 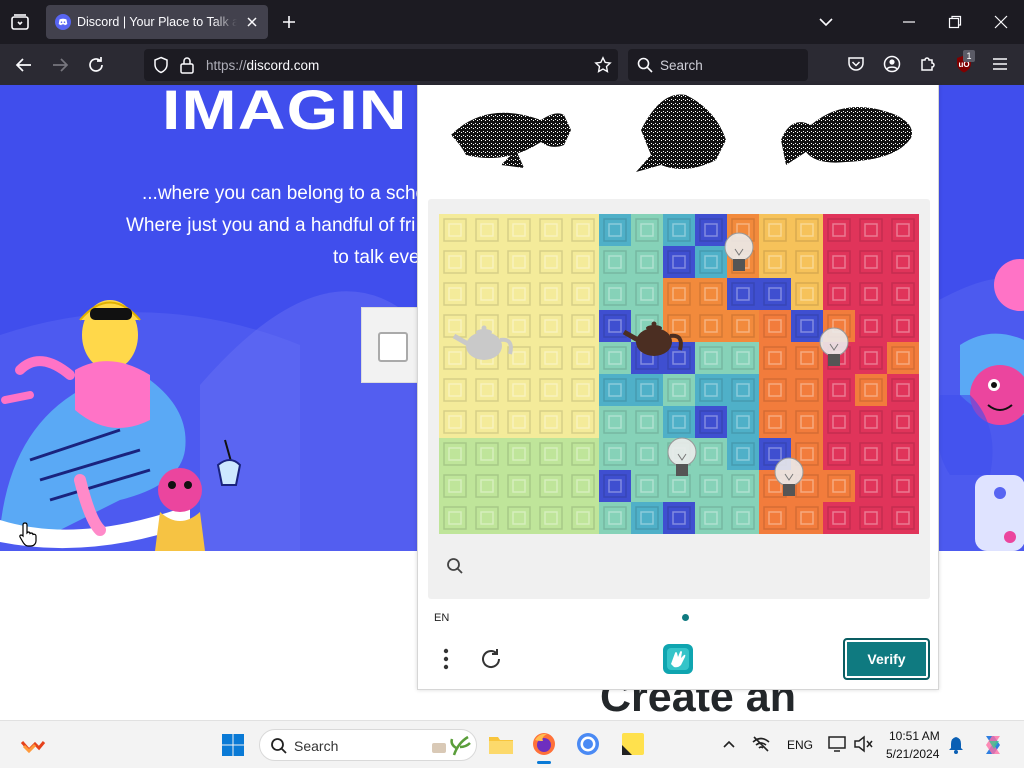 I want to click on sticky-notes-icon, so click(x=633, y=745).